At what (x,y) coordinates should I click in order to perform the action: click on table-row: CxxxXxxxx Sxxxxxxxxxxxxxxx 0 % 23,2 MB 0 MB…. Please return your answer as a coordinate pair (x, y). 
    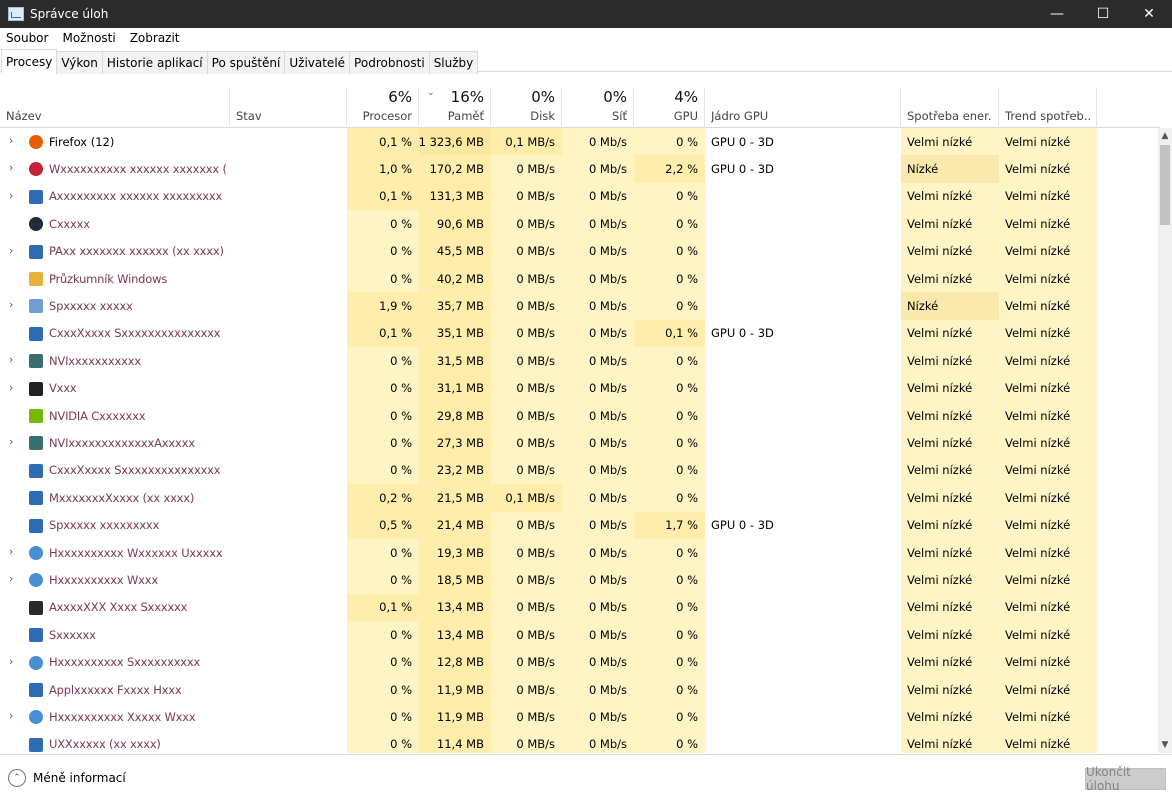
    Looking at the image, I should click on (579, 470).